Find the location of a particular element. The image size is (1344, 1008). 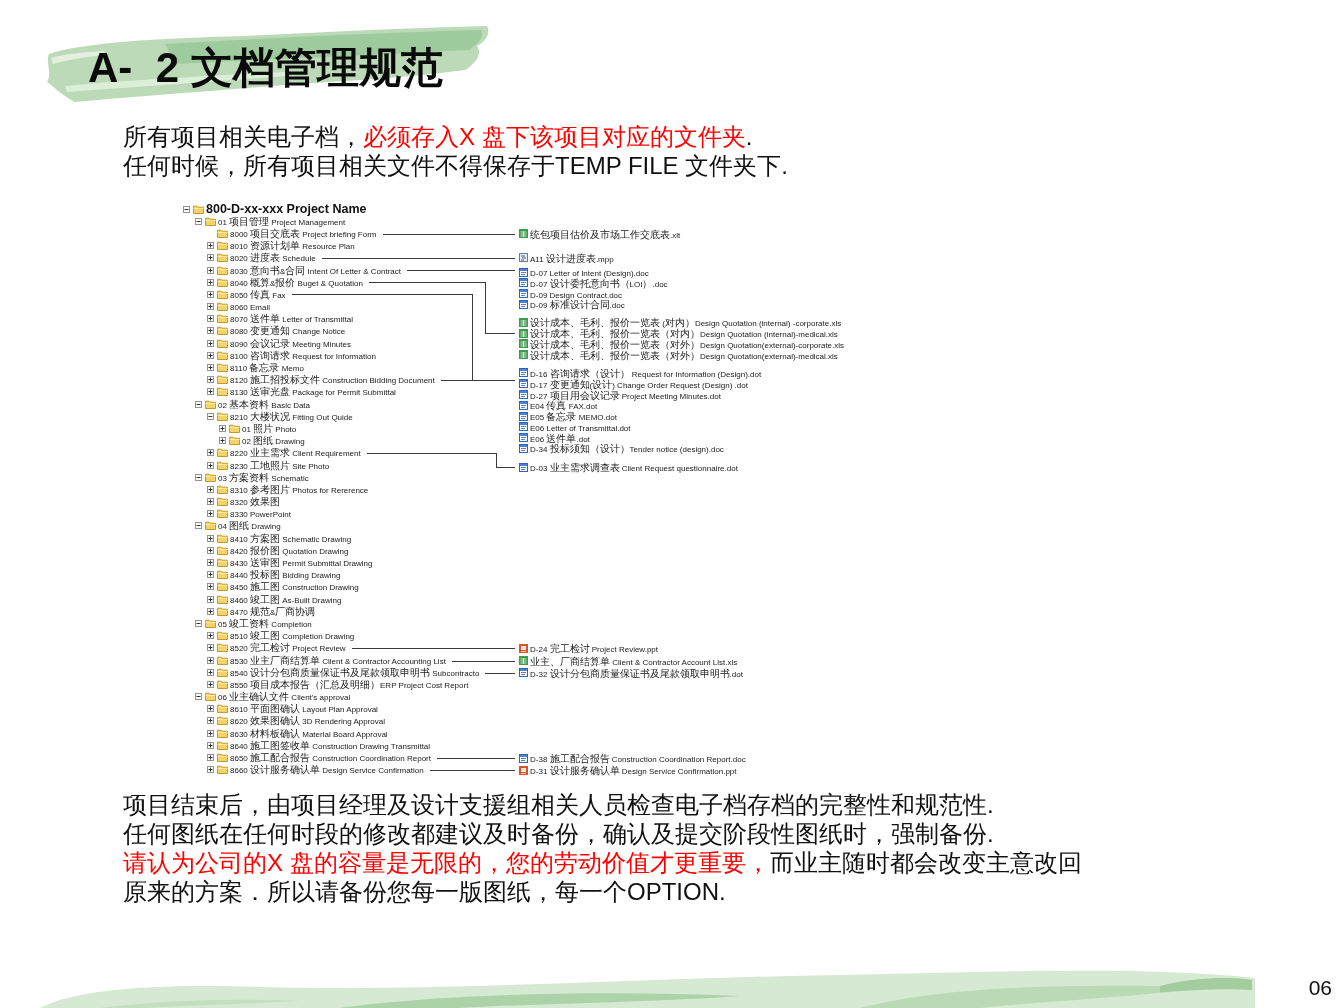

file-item: 统包项目估价及市场工作交底表.xlt is located at coordinates (600, 233).